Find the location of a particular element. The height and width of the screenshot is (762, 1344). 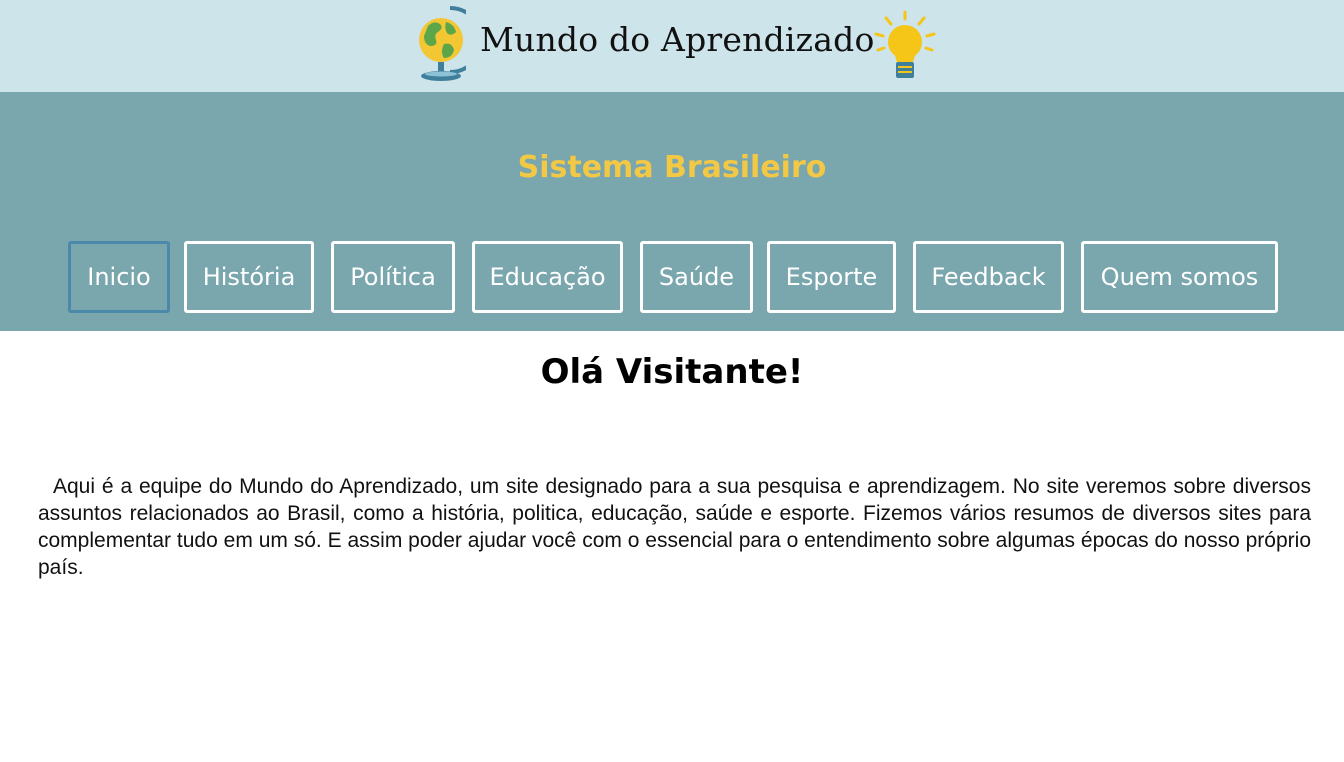

brand-name: Mundo do Aprendizado is located at coordinates (677, 39).